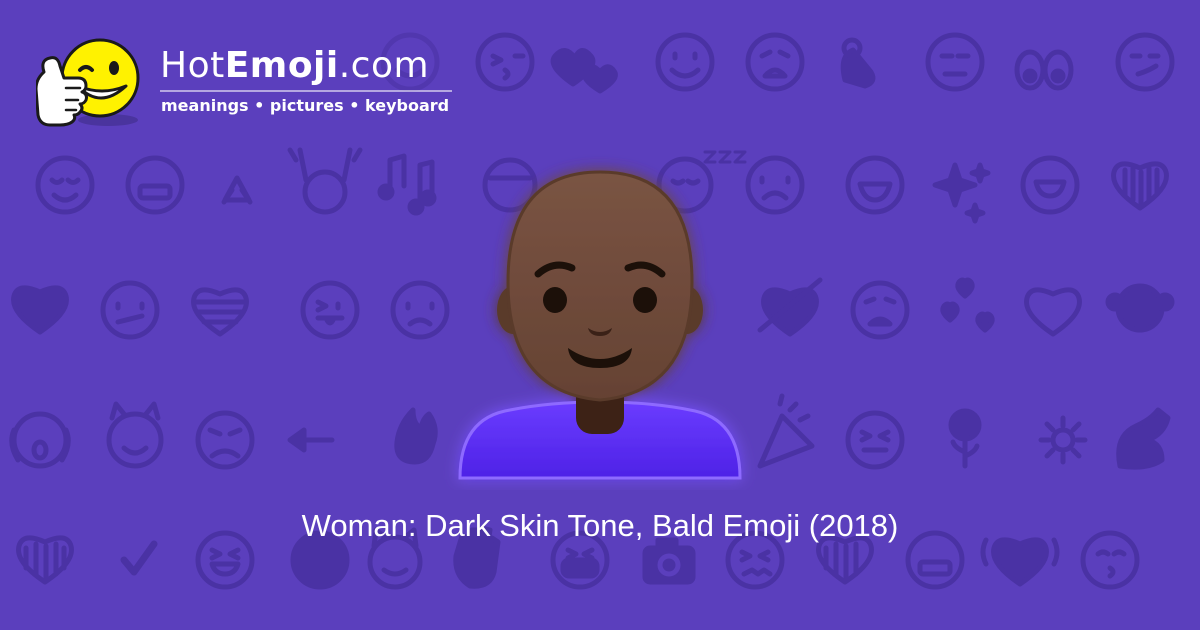 This screenshot has height=630, width=1200. What do you see at coordinates (875, 185) in the screenshot?
I see `grinning-face-icon` at bounding box center [875, 185].